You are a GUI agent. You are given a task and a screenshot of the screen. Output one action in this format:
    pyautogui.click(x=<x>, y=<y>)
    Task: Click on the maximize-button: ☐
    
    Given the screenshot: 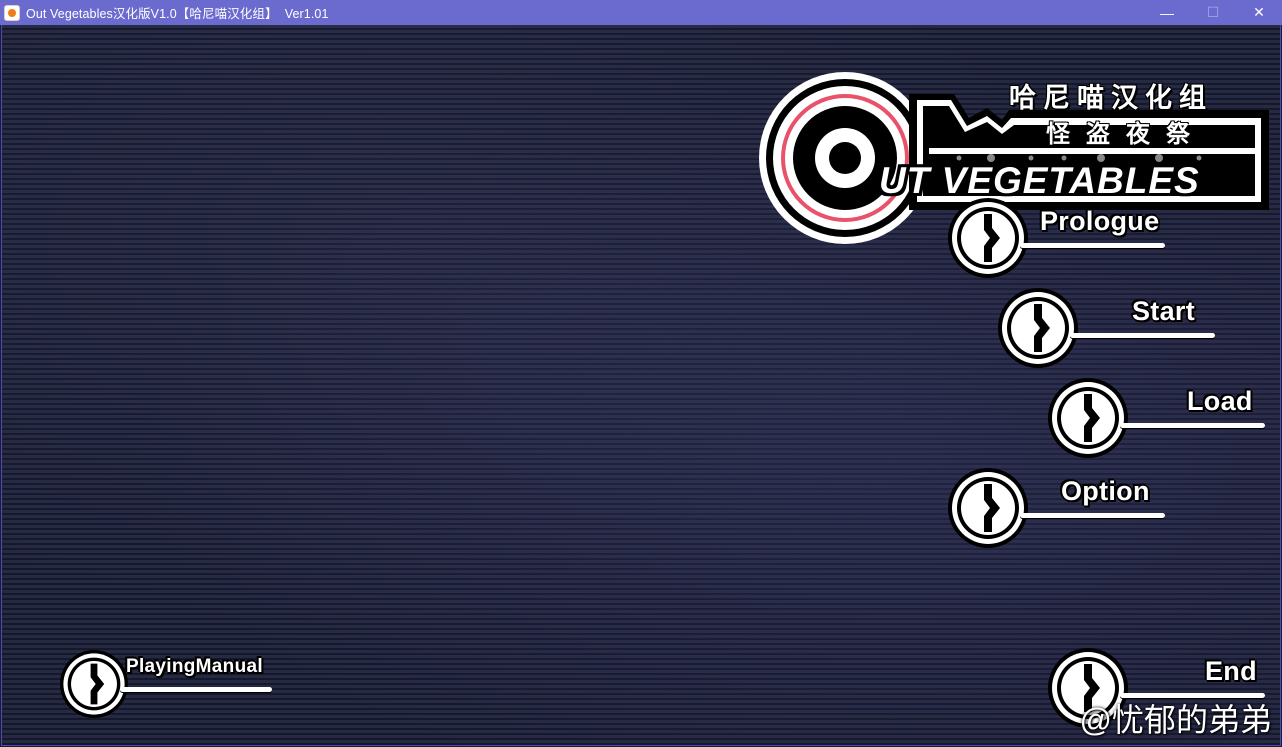 What is the action you would take?
    pyautogui.click(x=1213, y=12)
    